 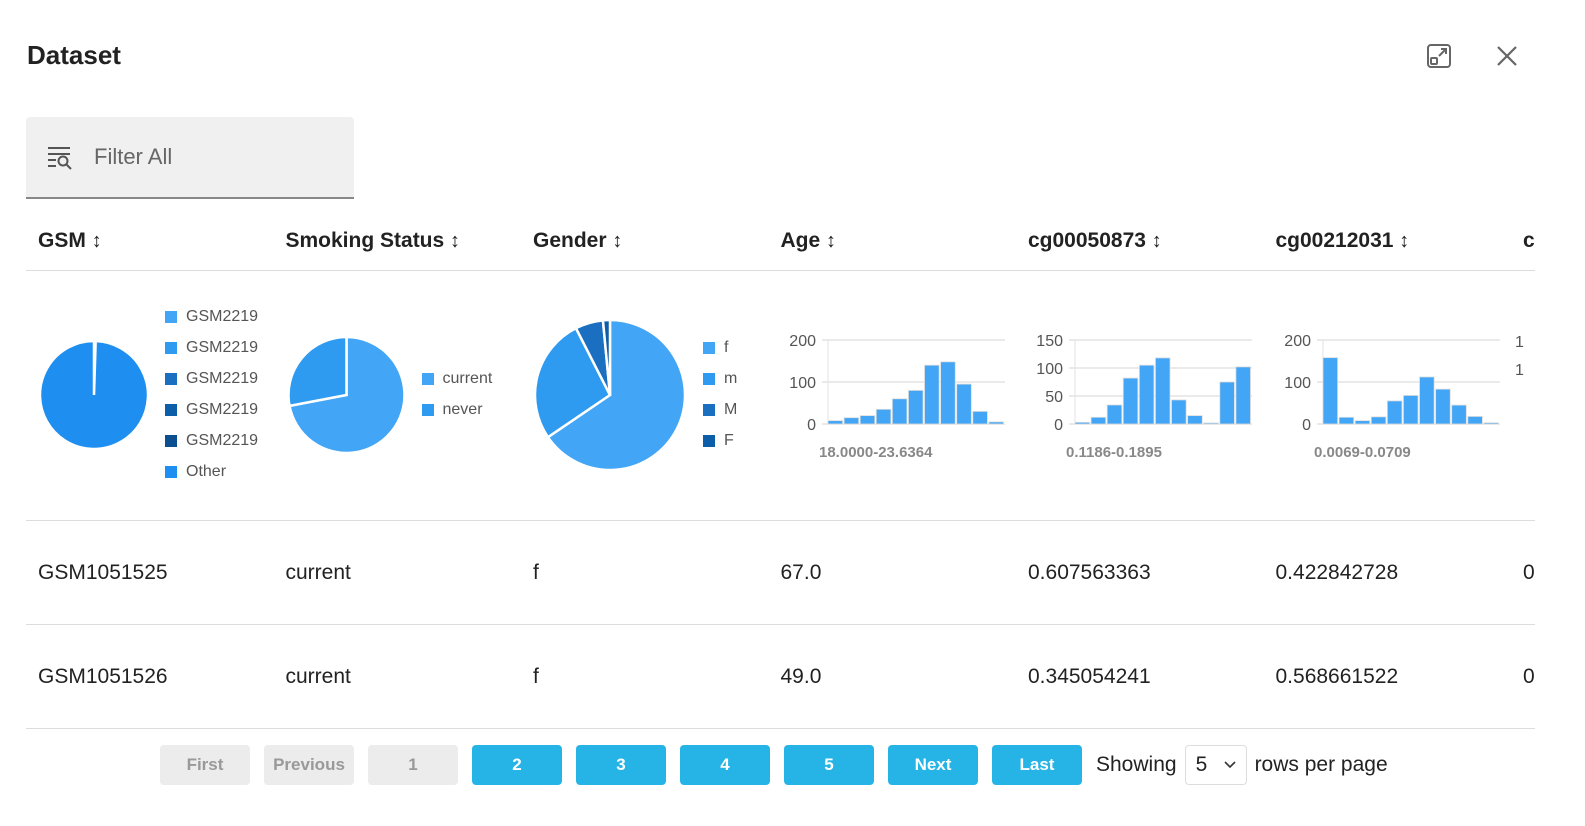 I want to click on column-header: Age ↕, so click(x=893, y=241).